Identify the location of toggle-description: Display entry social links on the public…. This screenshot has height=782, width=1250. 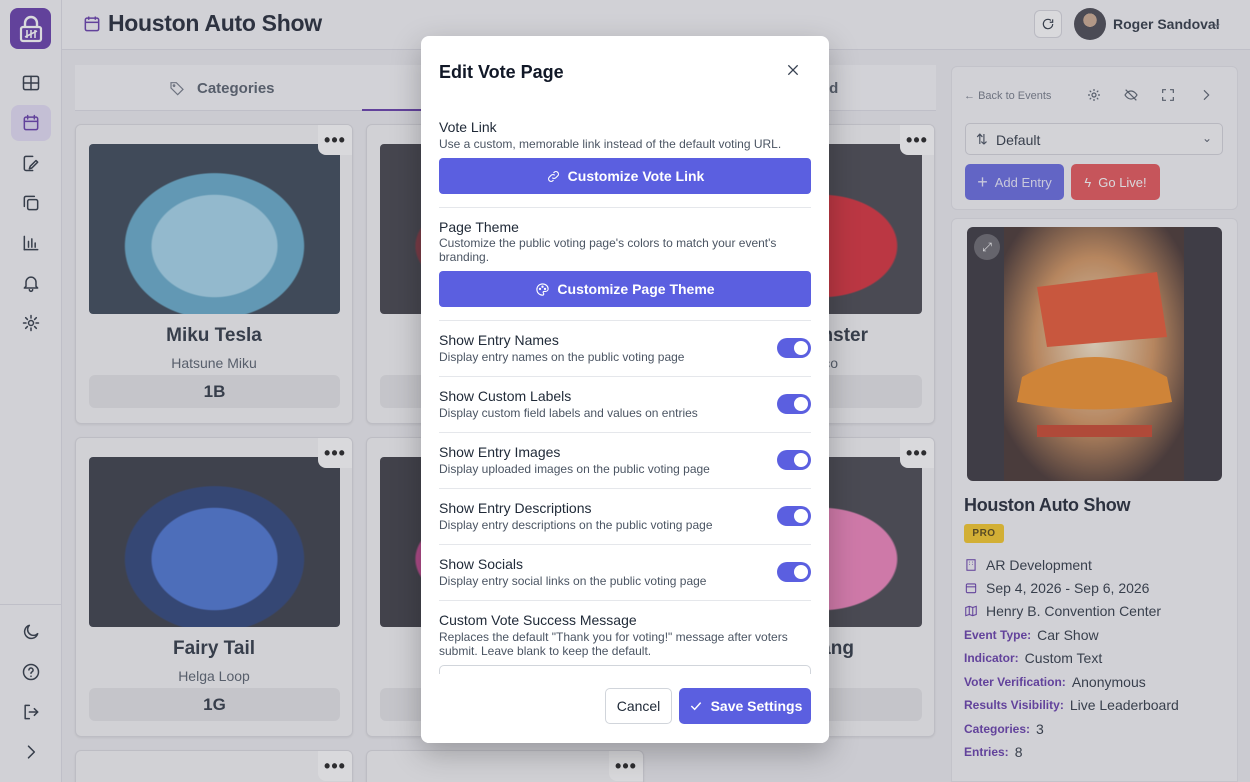
(573, 581).